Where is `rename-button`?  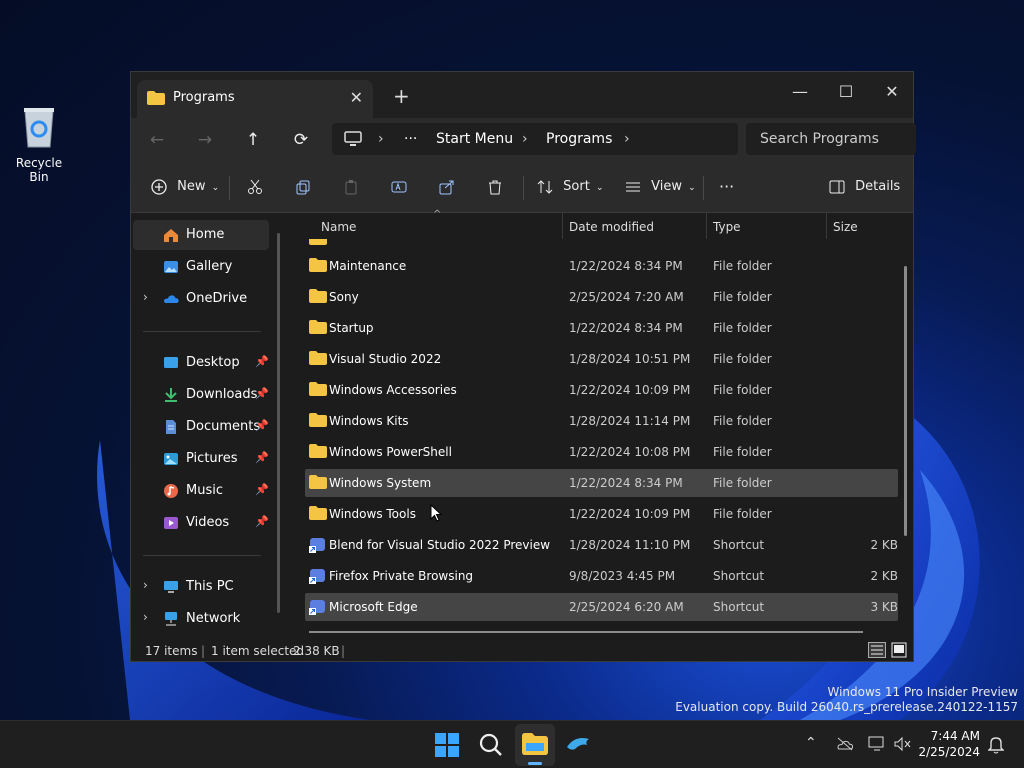
rename-button is located at coordinates (399, 187).